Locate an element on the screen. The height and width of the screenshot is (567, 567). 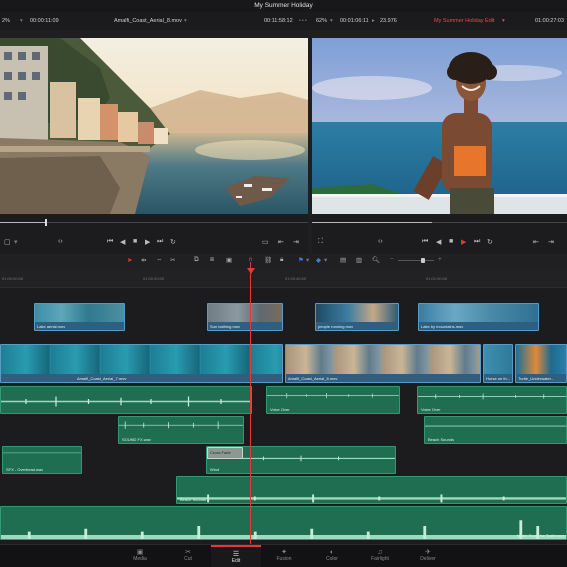
page-tab-fairlight: ♫ Fairlight is located at coordinates (380, 556).